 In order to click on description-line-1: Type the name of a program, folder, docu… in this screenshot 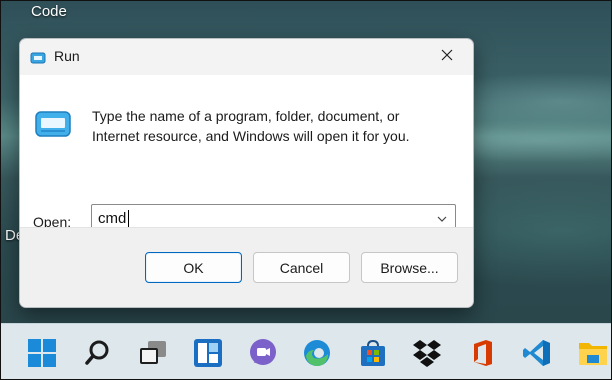, I will do `click(246, 116)`.